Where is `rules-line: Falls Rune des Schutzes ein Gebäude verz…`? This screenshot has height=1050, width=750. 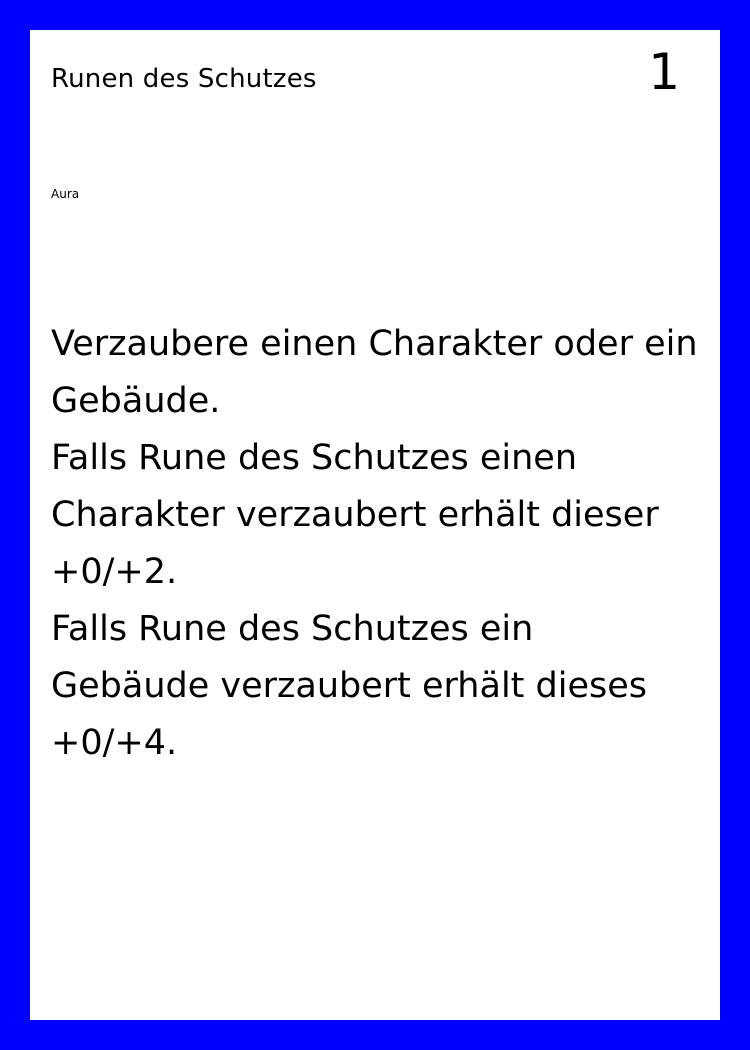 rules-line: Falls Rune des Schutzes ein Gebäude verz… is located at coordinates (349, 686).